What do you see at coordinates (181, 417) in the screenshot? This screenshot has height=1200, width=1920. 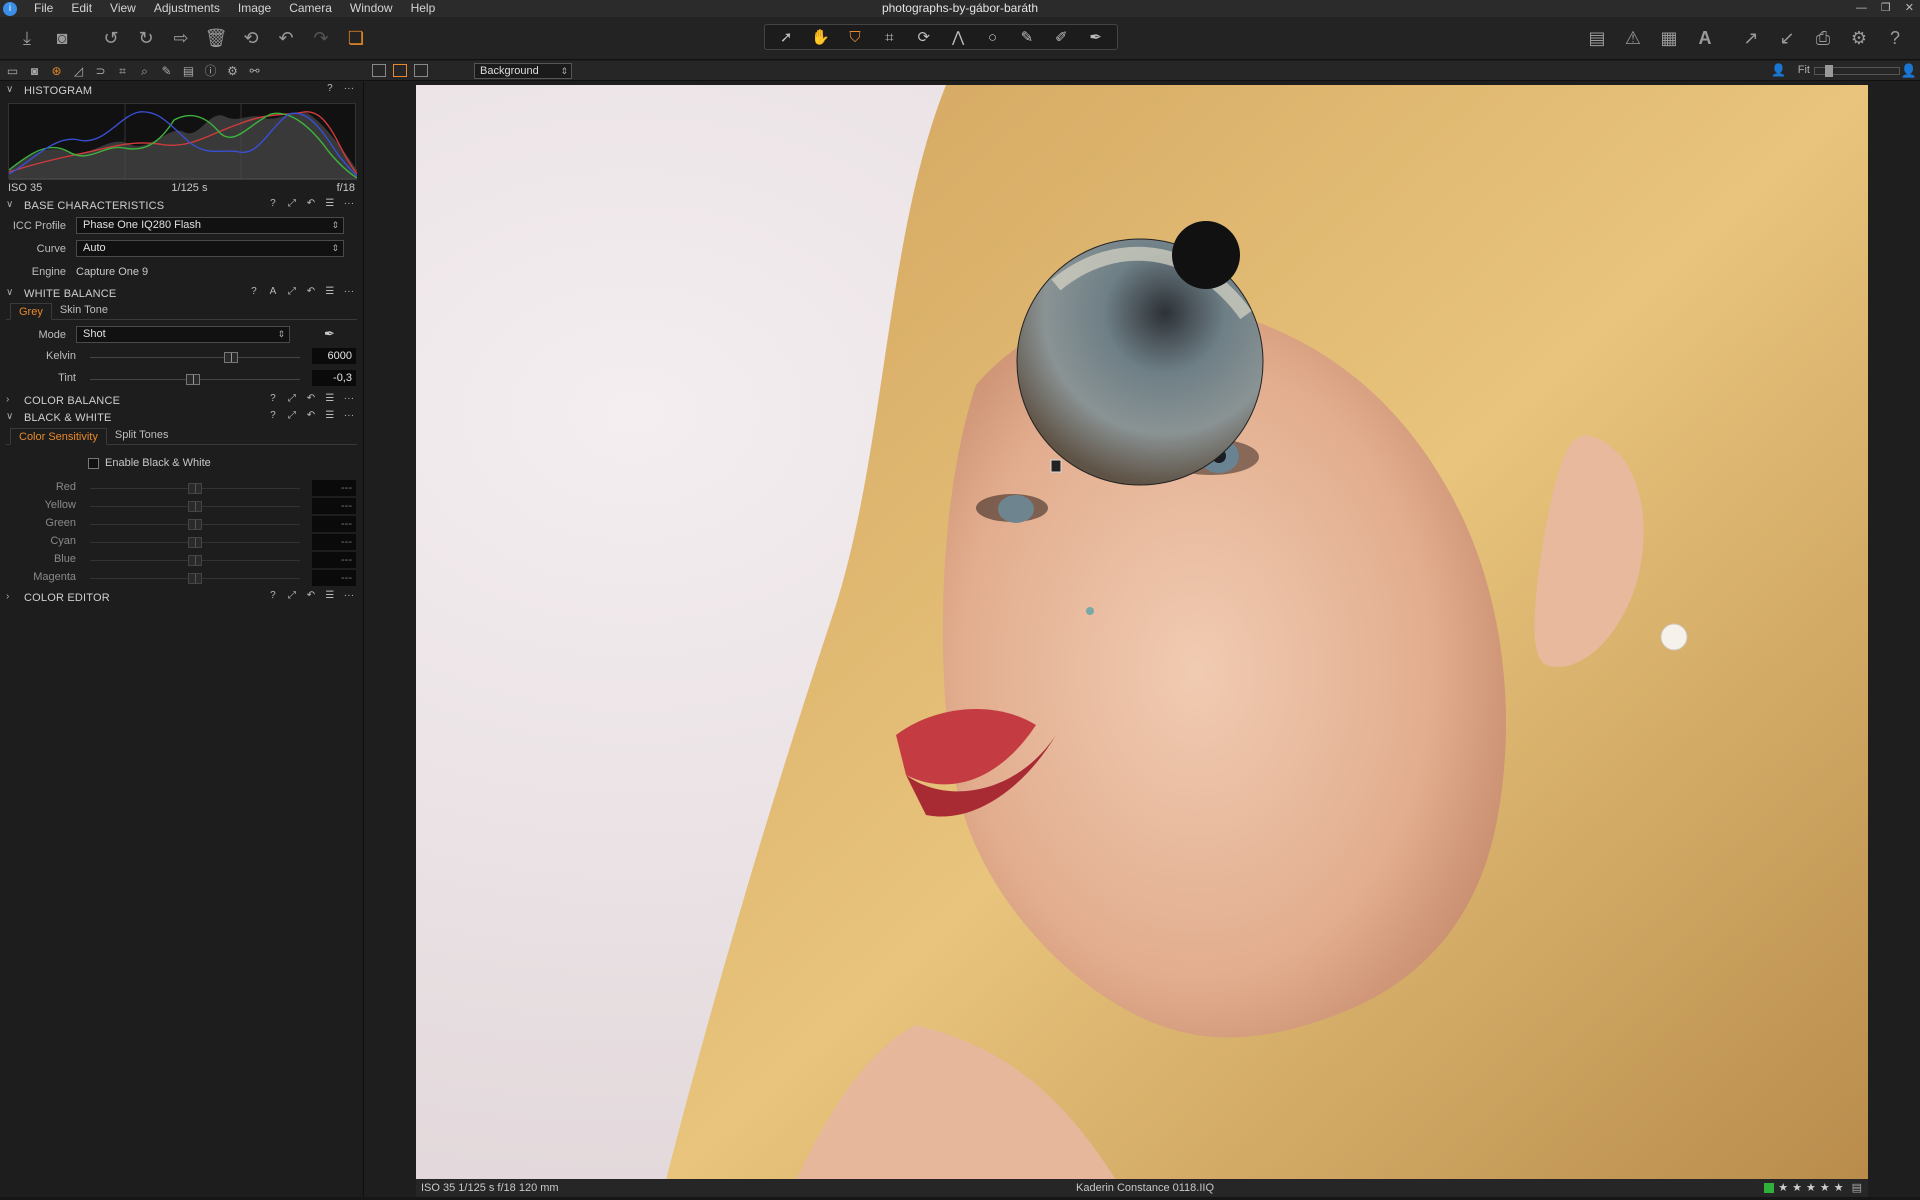 I see `black-white-header: ∨ BLACK & WHITE ? ⤢ ↶ ☰ ···` at bounding box center [181, 417].